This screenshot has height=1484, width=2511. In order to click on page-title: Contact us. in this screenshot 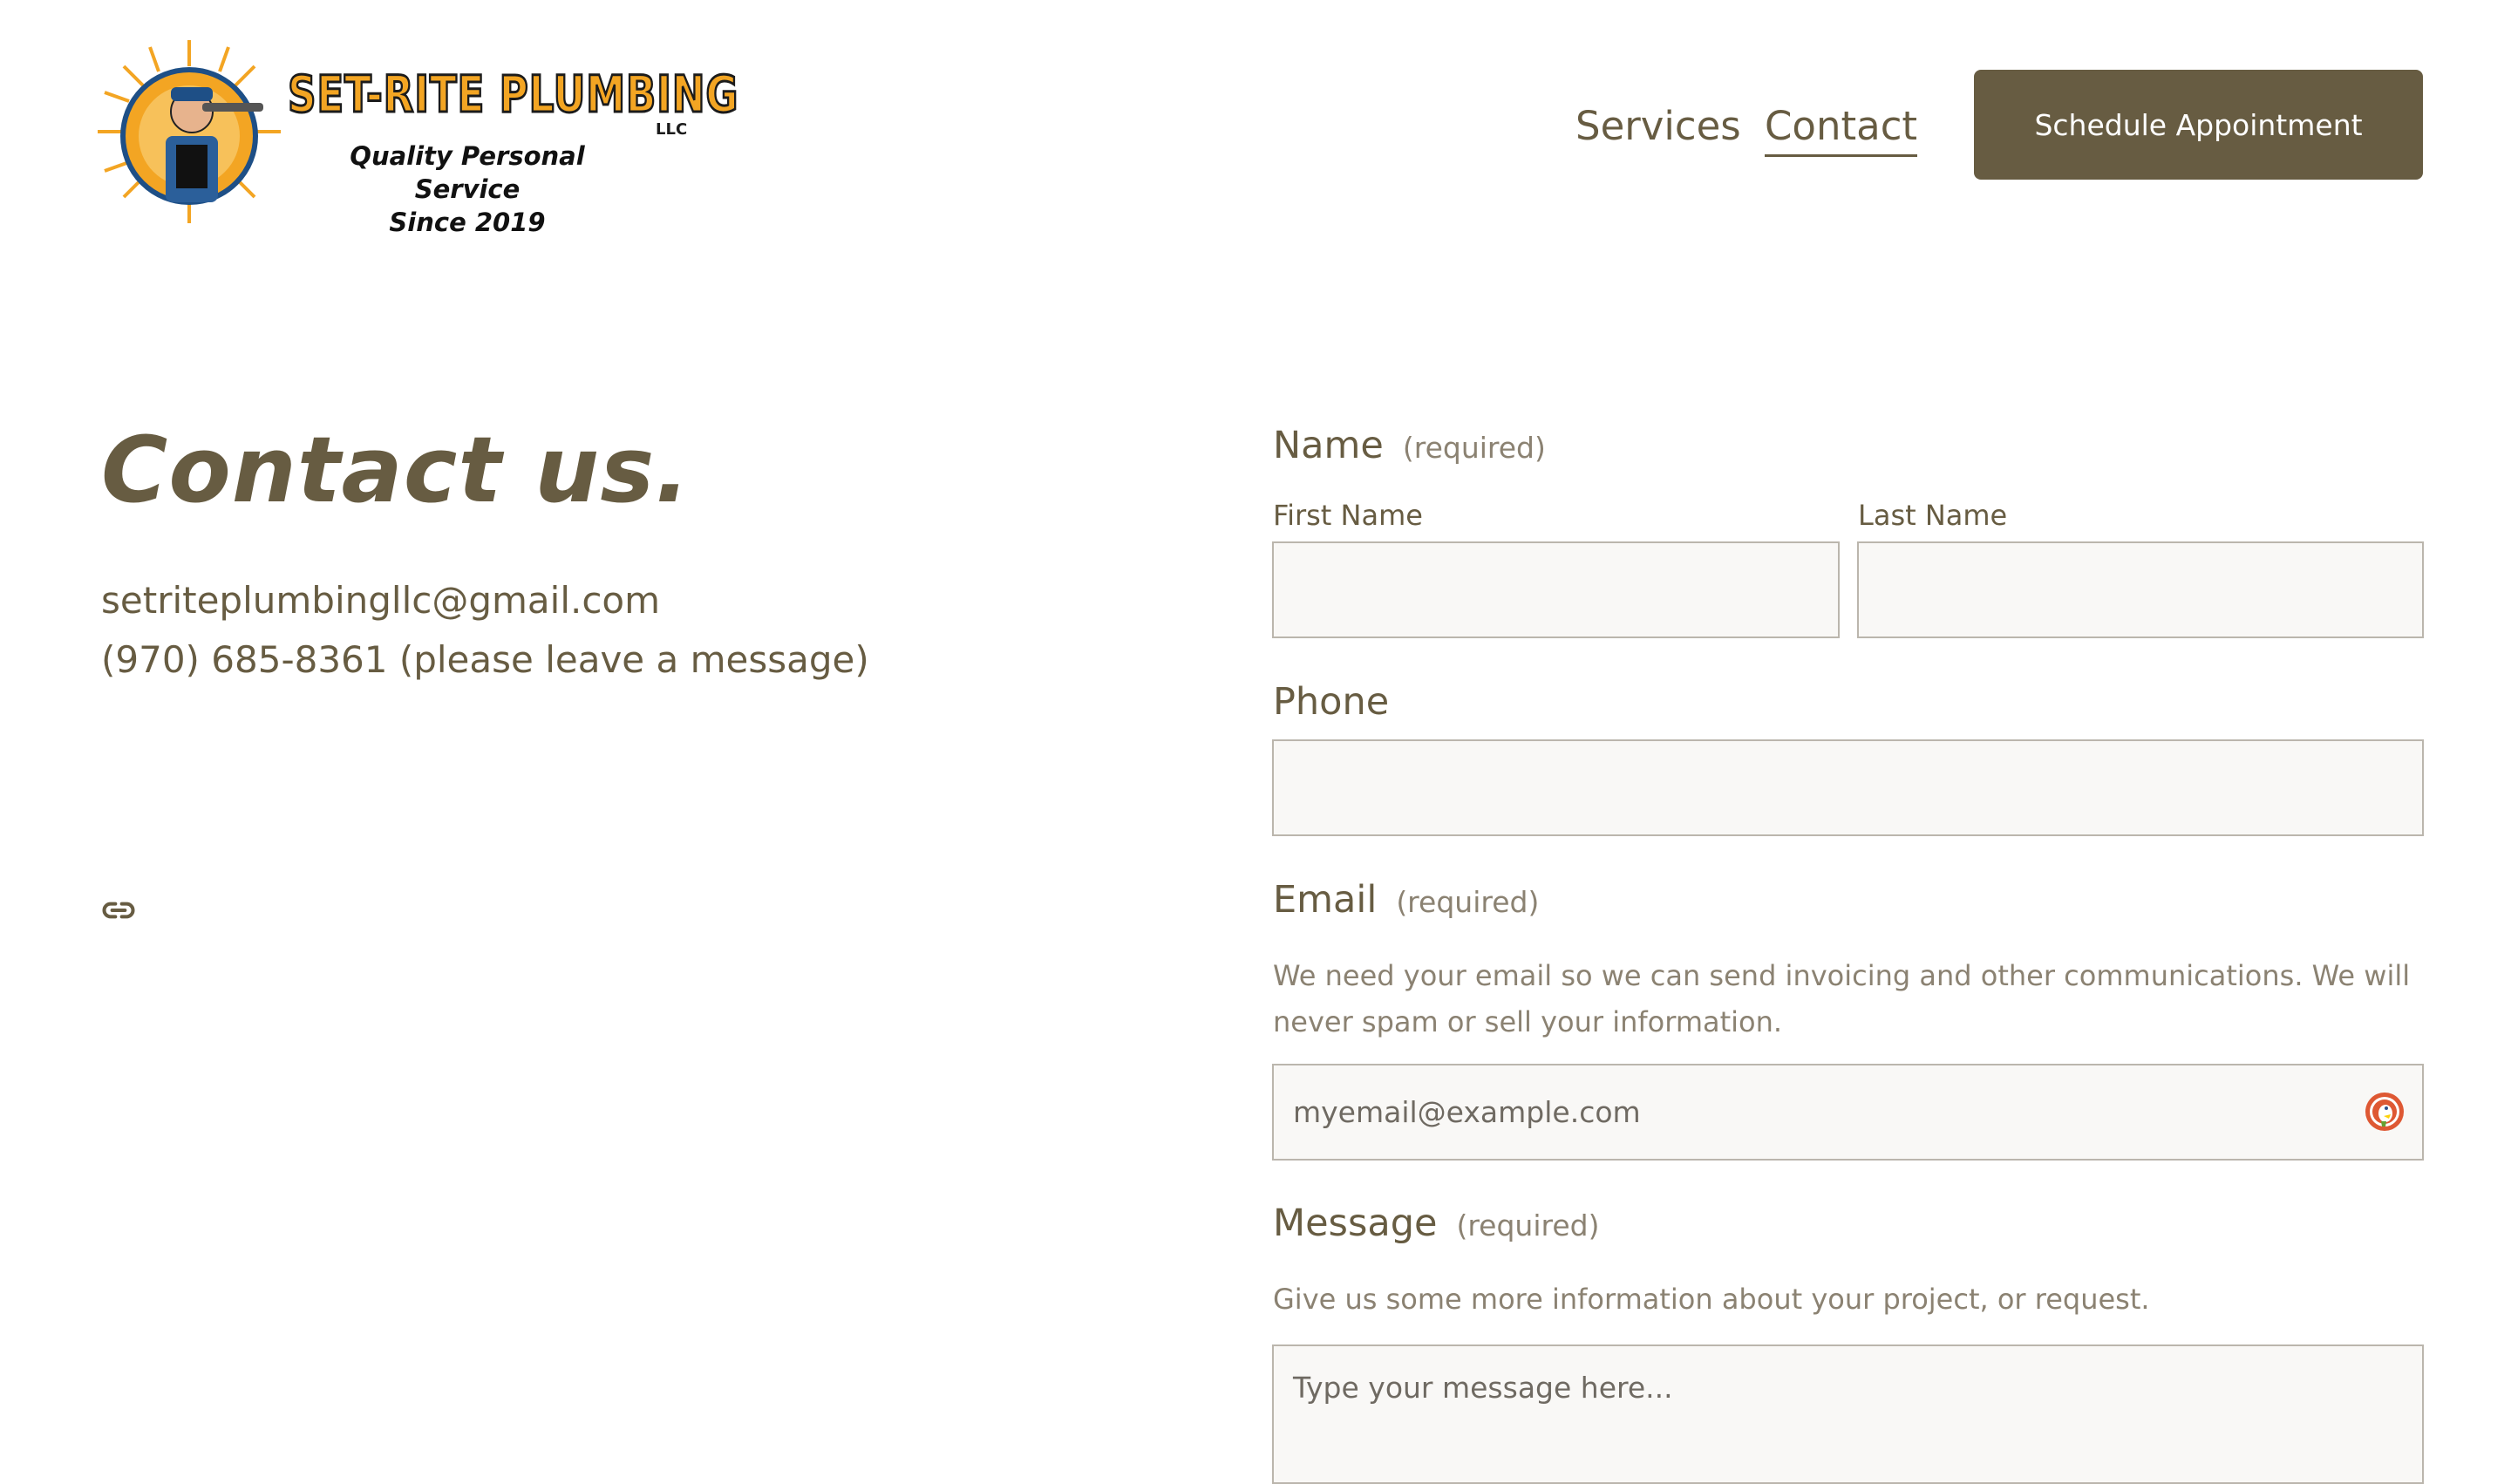, I will do `click(396, 470)`.